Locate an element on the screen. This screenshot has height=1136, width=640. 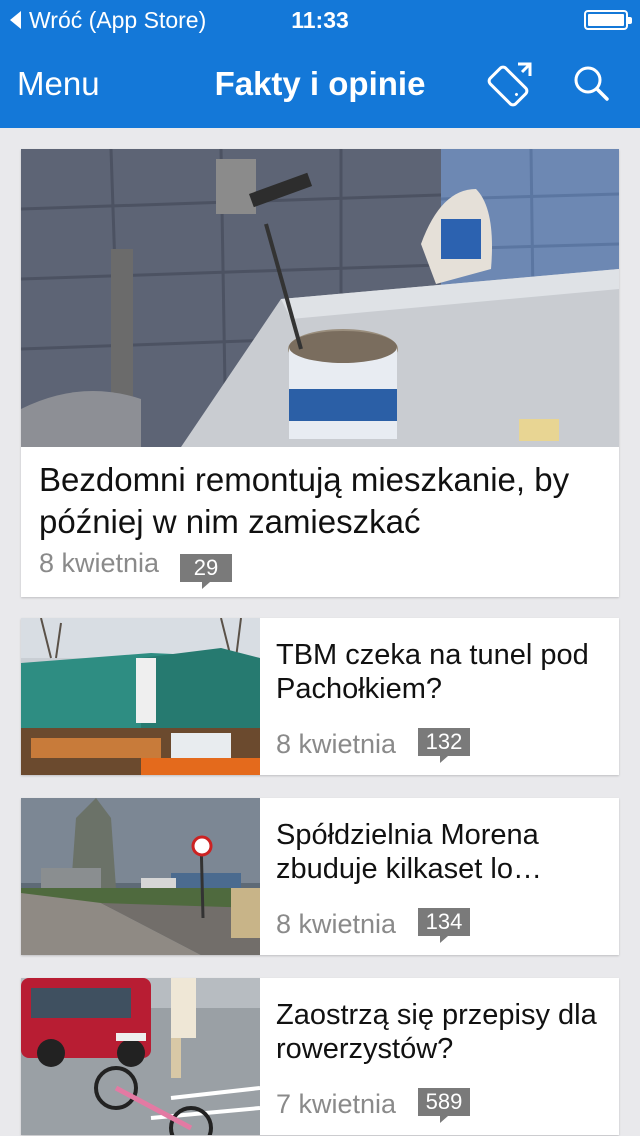
search-icon is located at coordinates (594, 84).